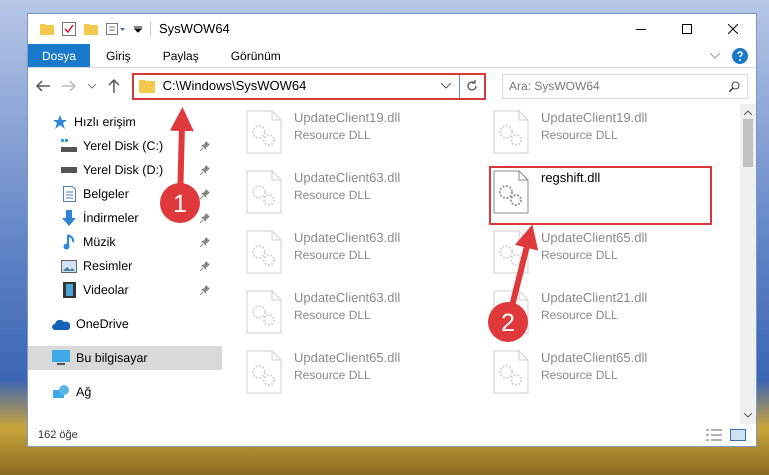 The width and height of the screenshot is (769, 475). Describe the element at coordinates (69, 29) in the screenshot. I see `checklist-icon` at that location.